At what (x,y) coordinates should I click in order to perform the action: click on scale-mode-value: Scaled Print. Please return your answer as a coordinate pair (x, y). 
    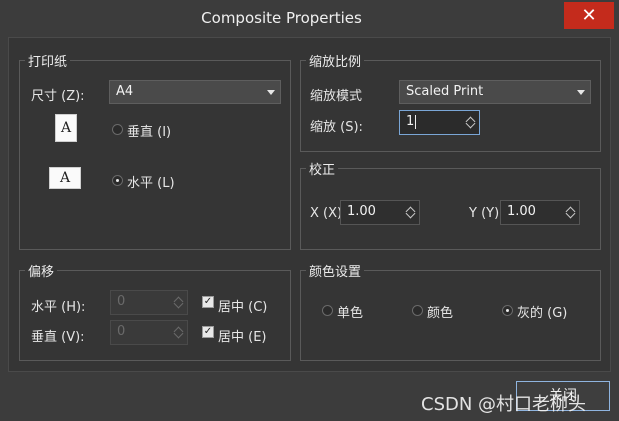
    Looking at the image, I should click on (445, 91).